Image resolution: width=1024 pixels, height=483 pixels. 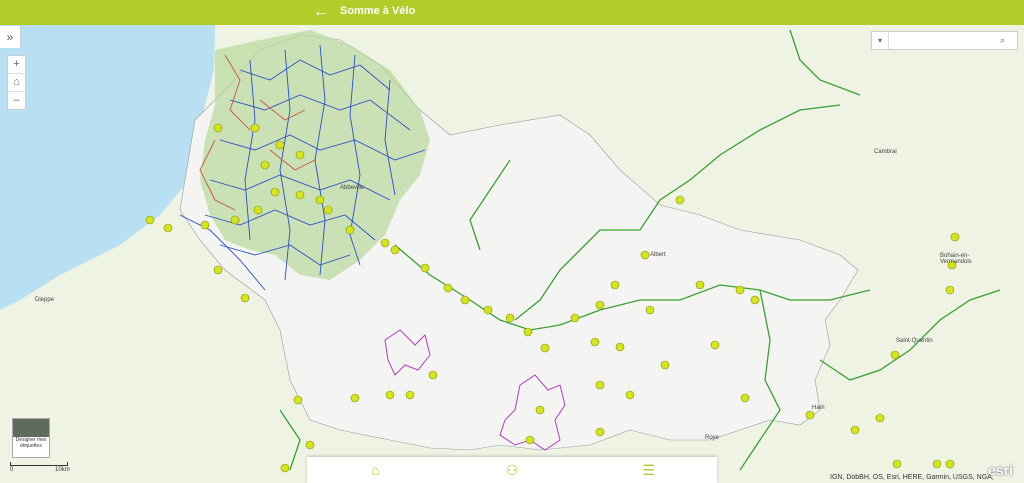 I want to click on scale-left: 0, so click(x=12, y=470).